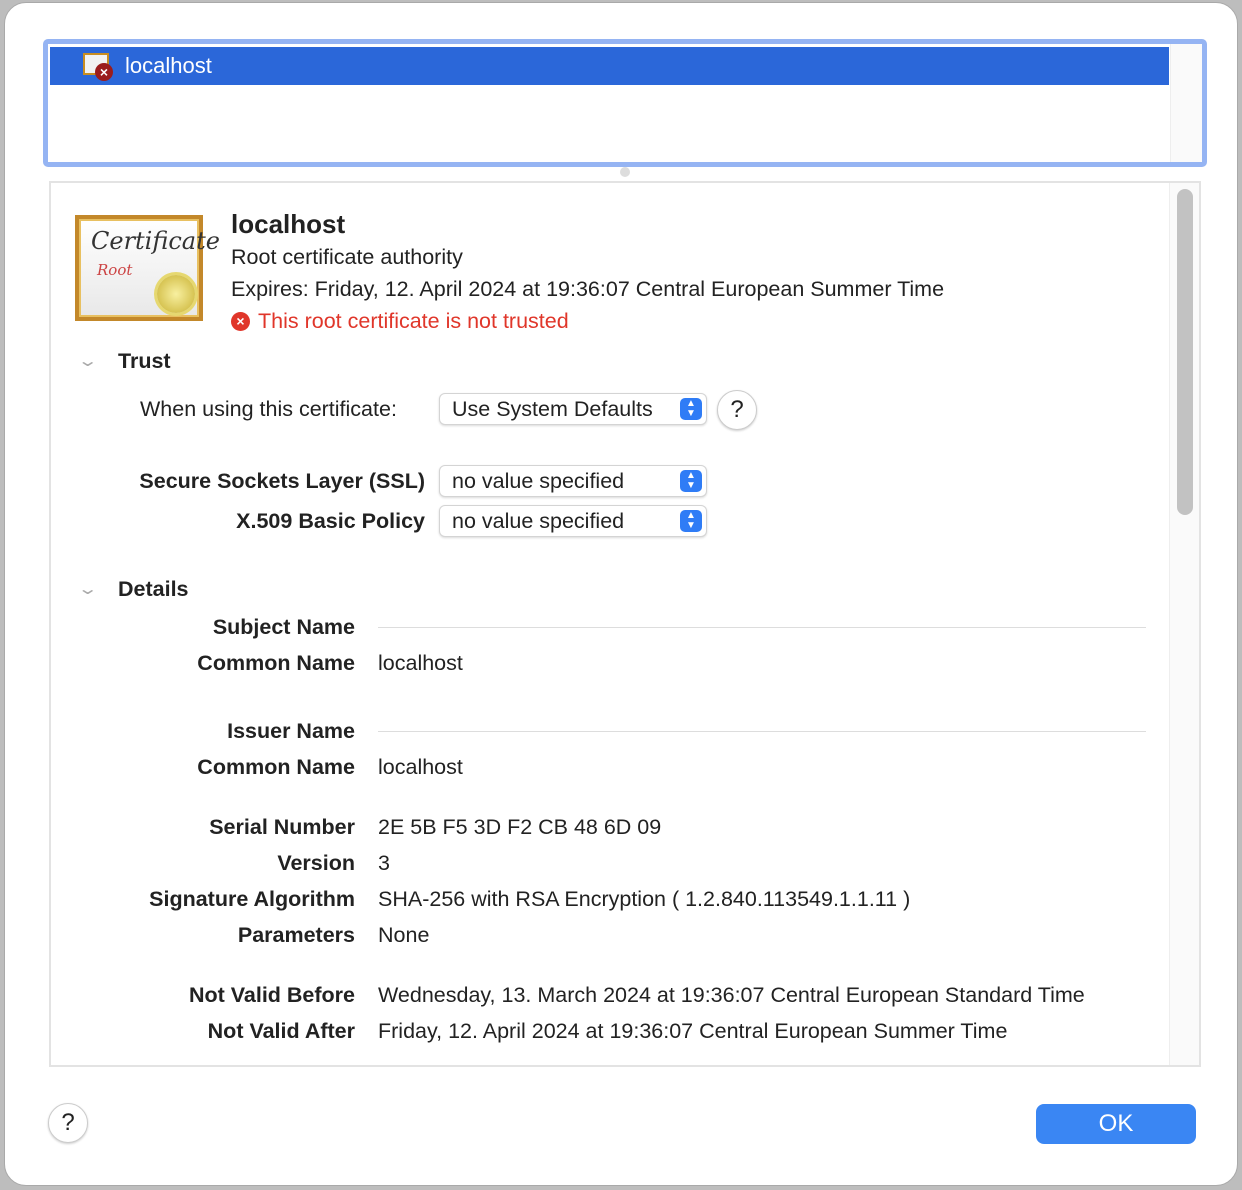 This screenshot has width=1242, height=1190. Describe the element at coordinates (276, 767) in the screenshot. I see `issuer-cn-label: Common Name` at that location.